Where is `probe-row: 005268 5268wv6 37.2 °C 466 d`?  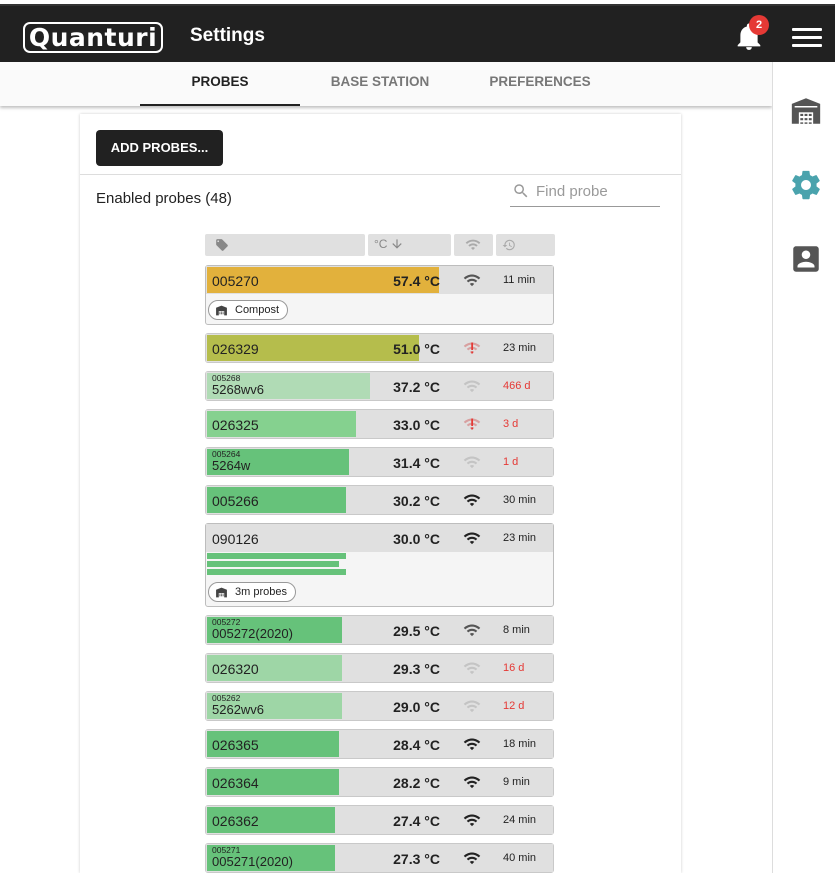 probe-row: 005268 5268wv6 37.2 °C 466 d is located at coordinates (379, 386).